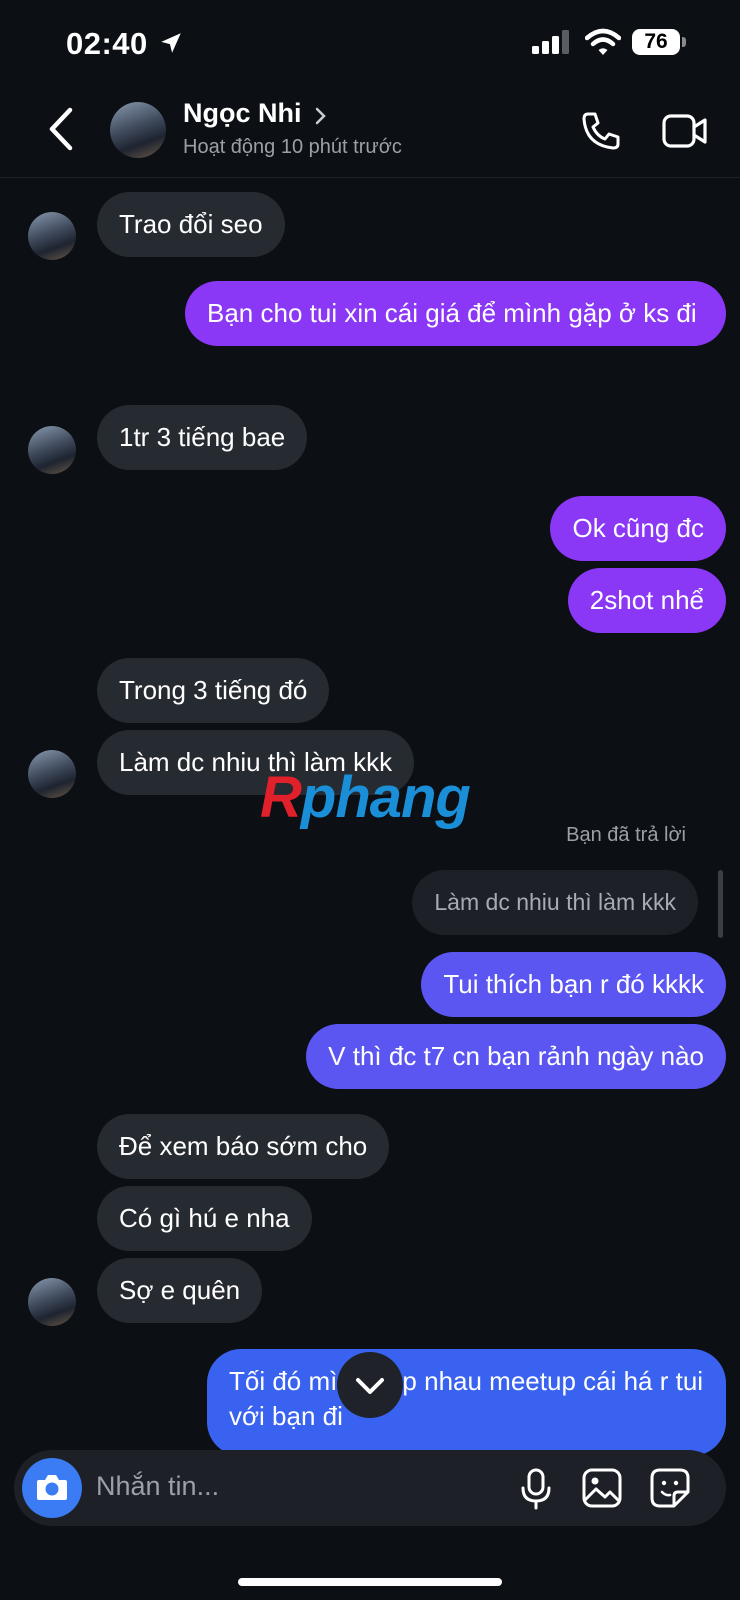 This screenshot has height=1600, width=740. What do you see at coordinates (536, 1489) in the screenshot?
I see `microphone-icon` at bounding box center [536, 1489].